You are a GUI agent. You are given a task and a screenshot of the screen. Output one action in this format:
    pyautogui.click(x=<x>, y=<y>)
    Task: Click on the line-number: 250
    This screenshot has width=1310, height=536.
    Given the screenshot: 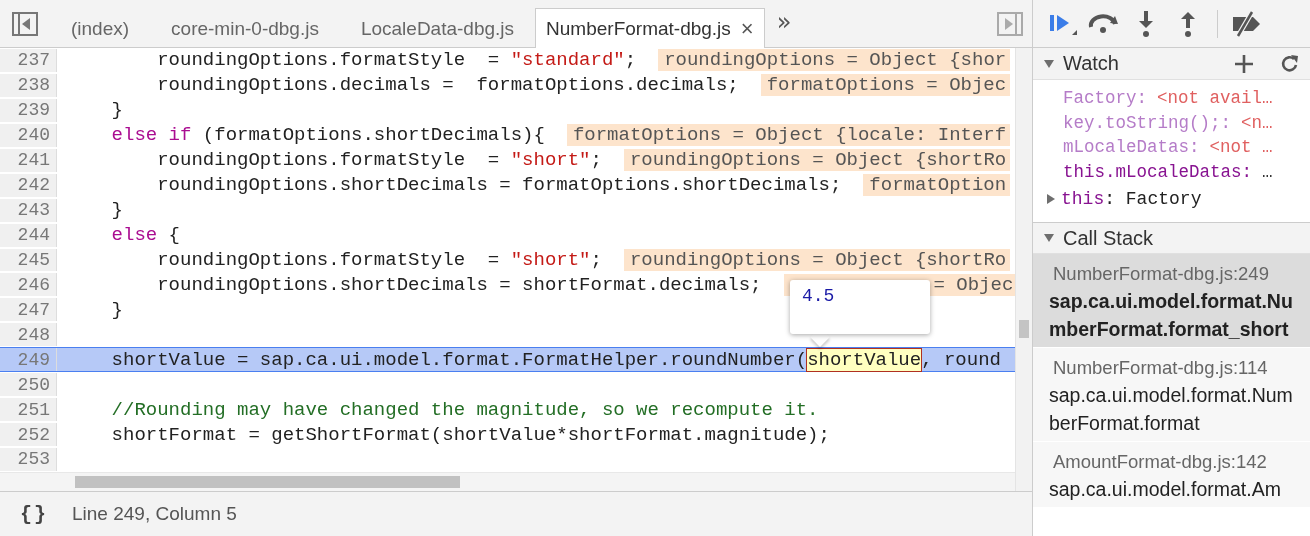 What is the action you would take?
    pyautogui.click(x=28, y=385)
    